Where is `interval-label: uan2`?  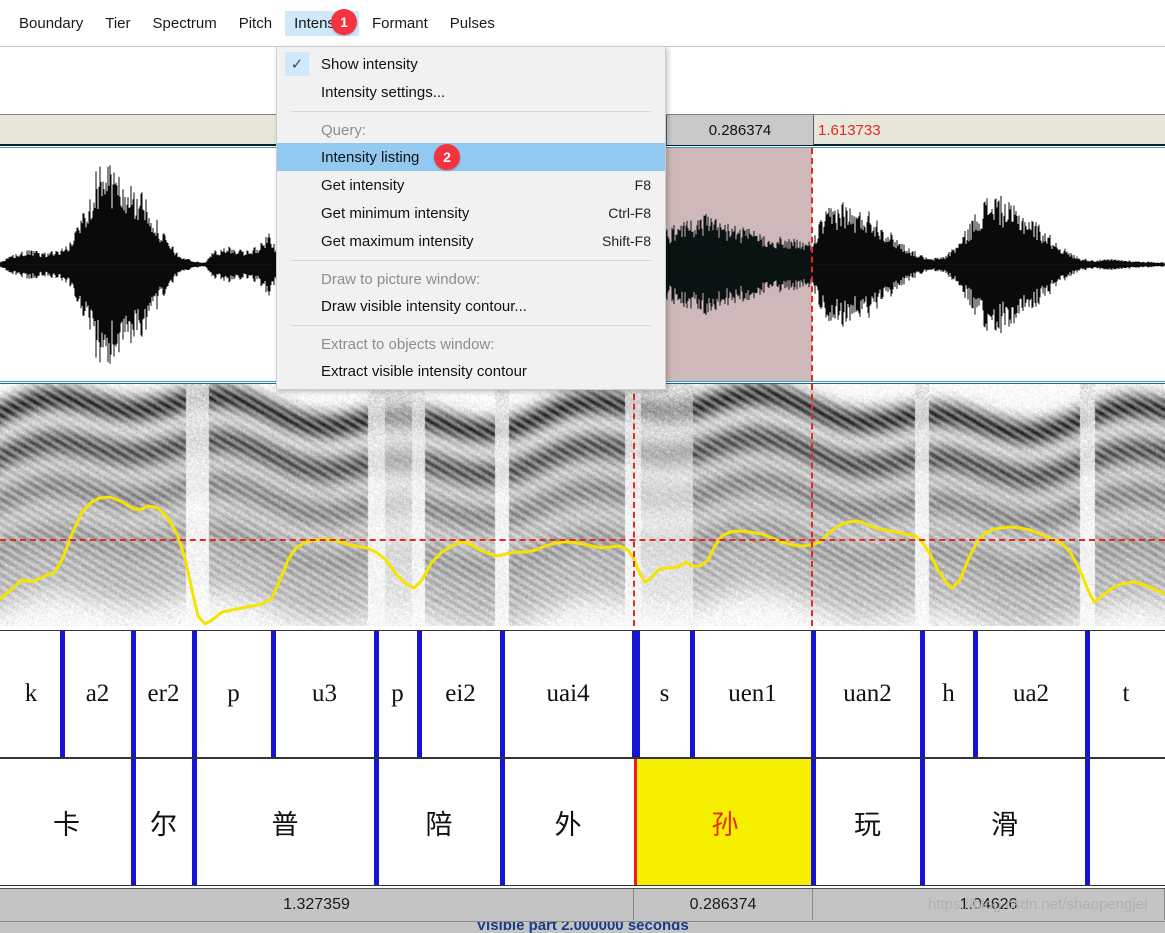 interval-label: uan2 is located at coordinates (867, 693).